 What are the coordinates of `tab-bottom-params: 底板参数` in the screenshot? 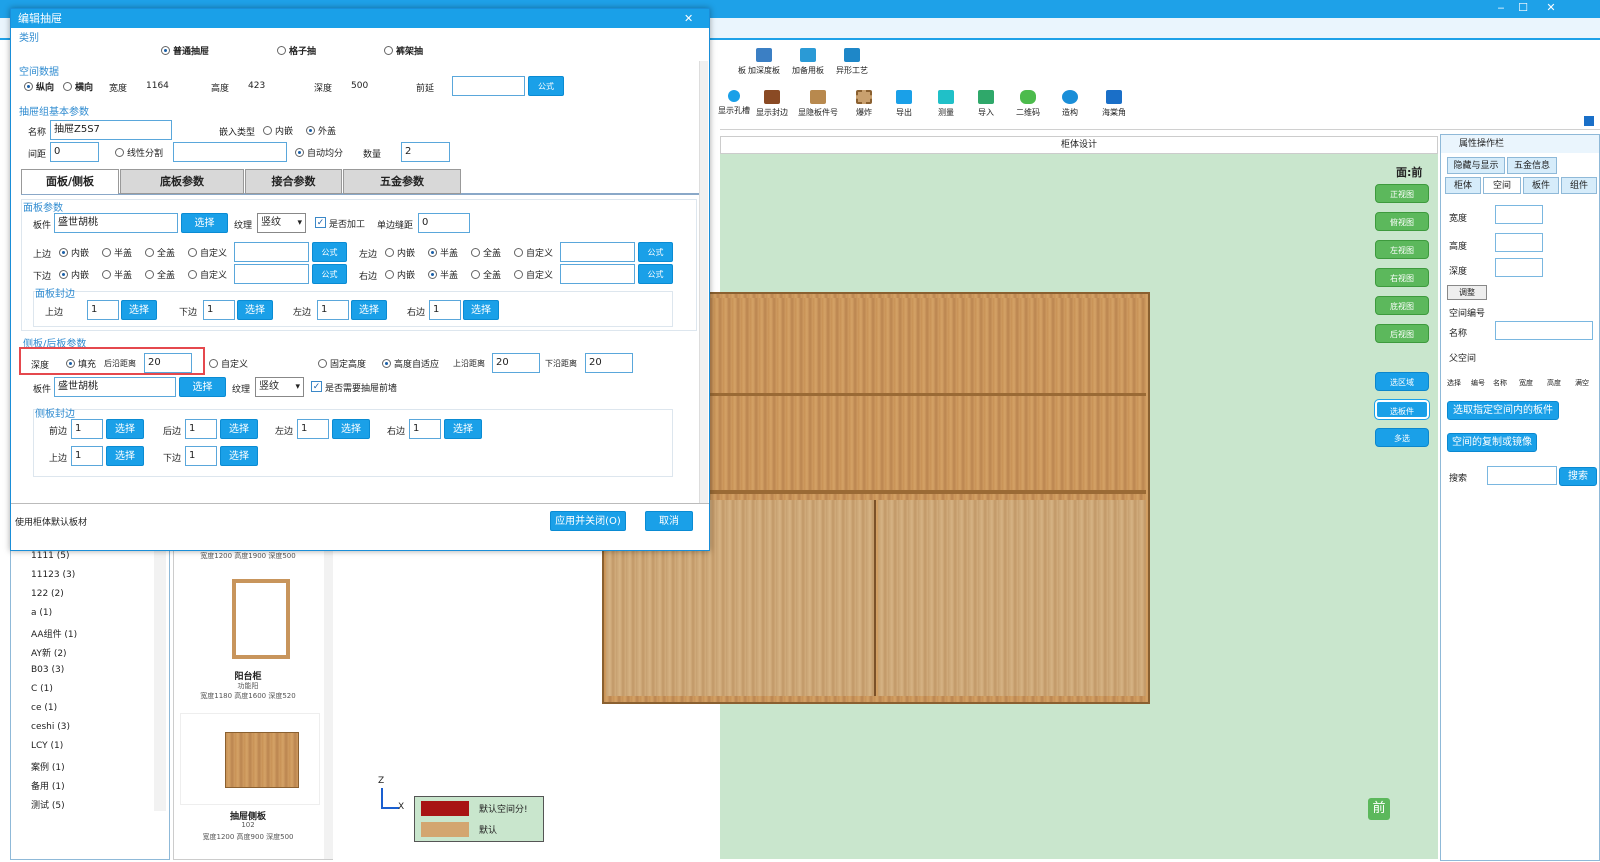 It's located at (182, 181).